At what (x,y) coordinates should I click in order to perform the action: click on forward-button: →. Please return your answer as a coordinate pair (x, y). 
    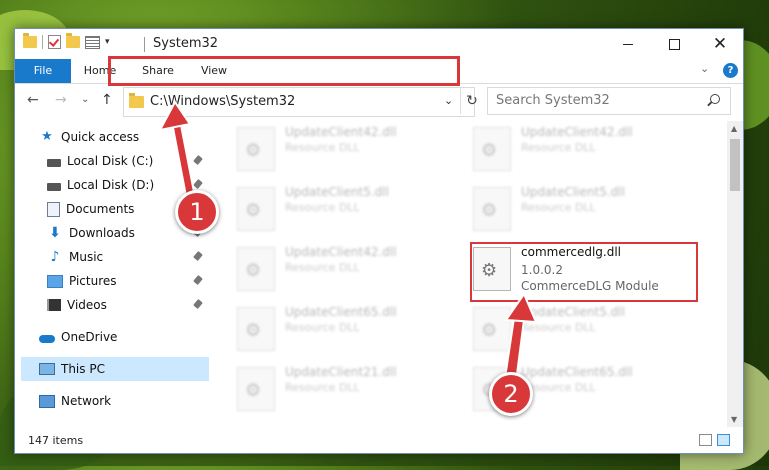
    Looking at the image, I should click on (61, 100).